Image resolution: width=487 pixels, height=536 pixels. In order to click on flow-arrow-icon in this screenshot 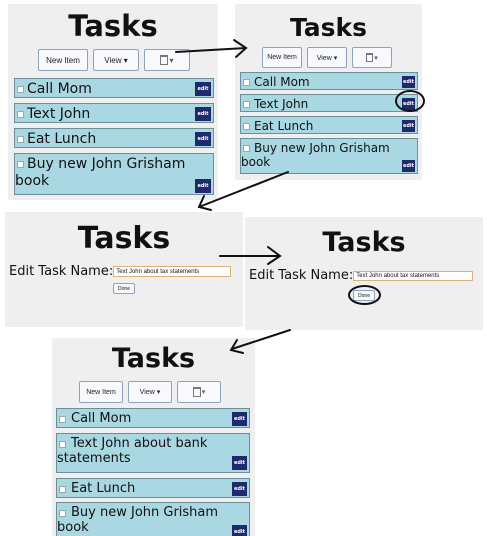, I will do `click(233, 196)`.